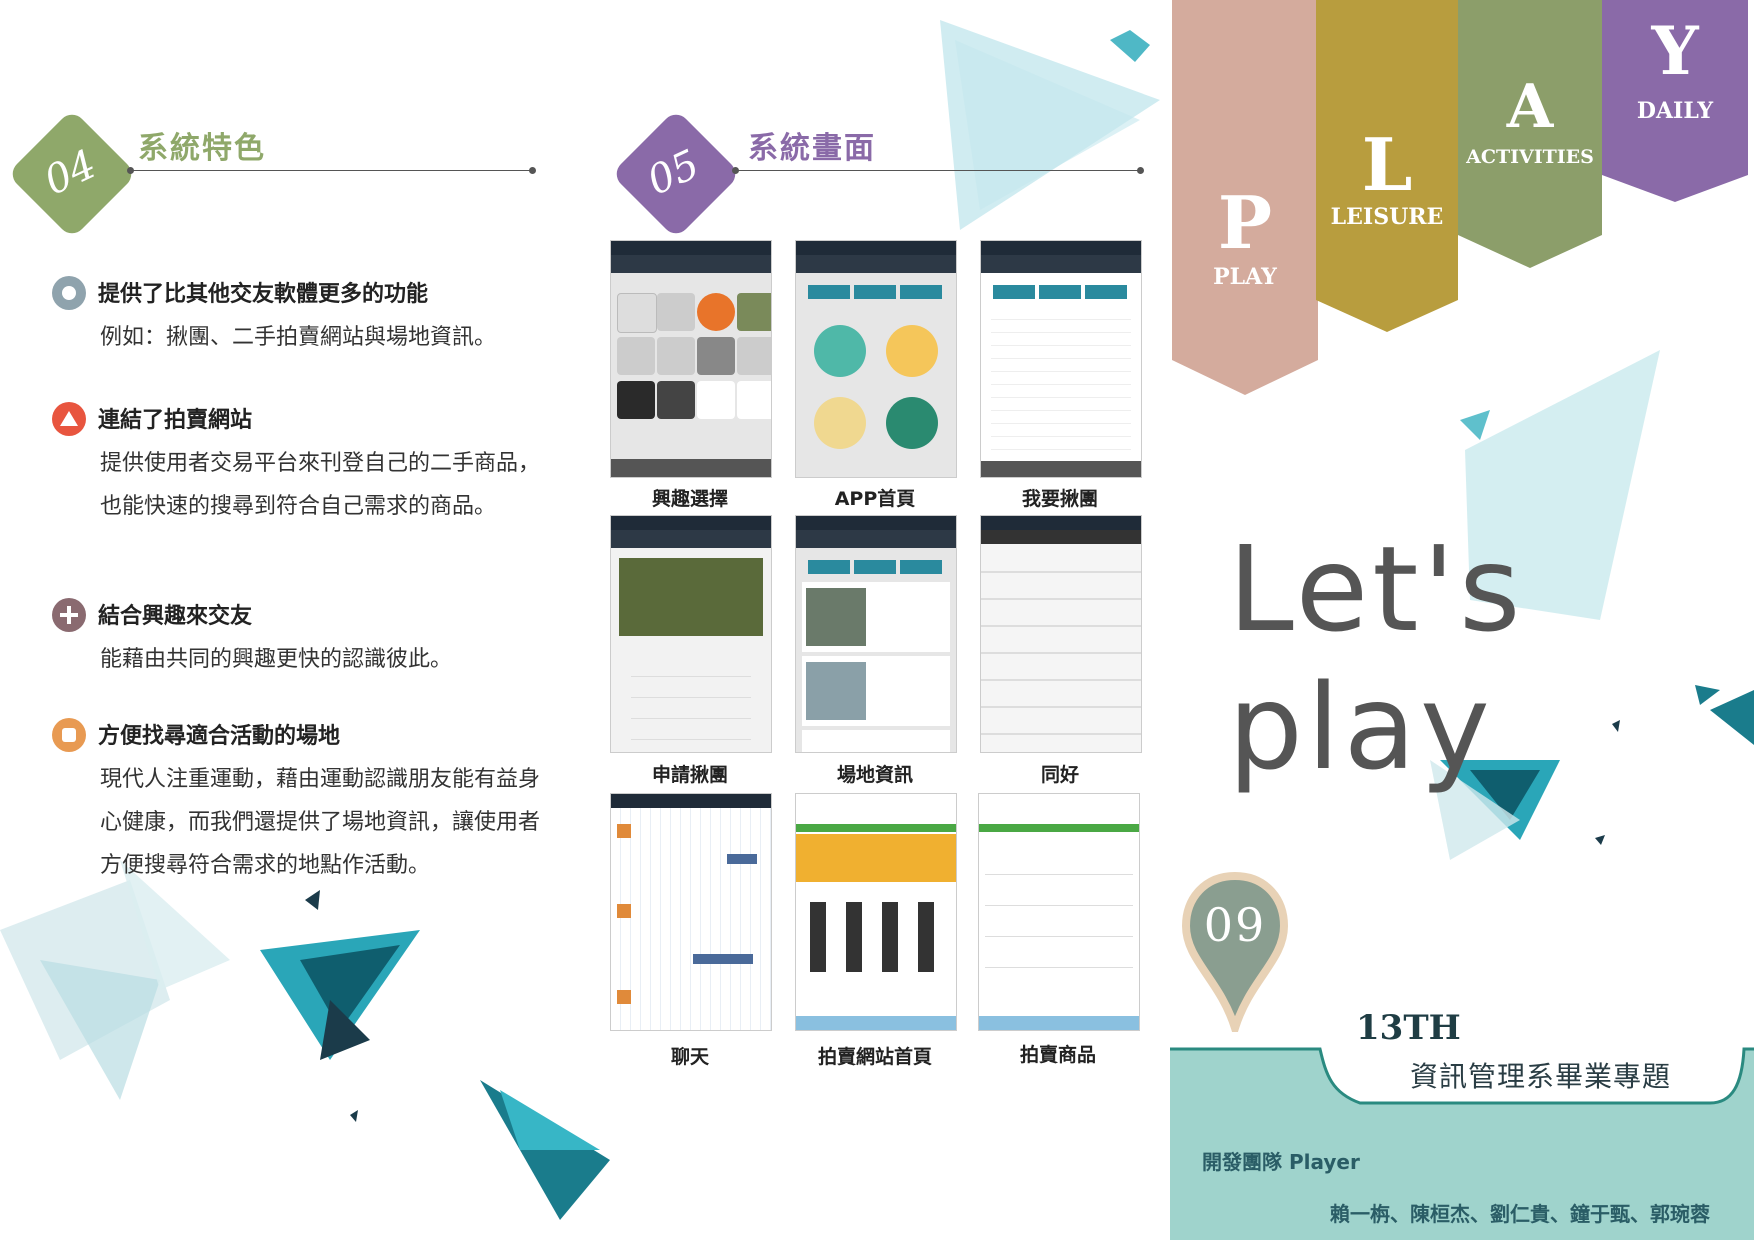 The image size is (1754, 1240). I want to click on banner-letter: Y, so click(1675, 51).